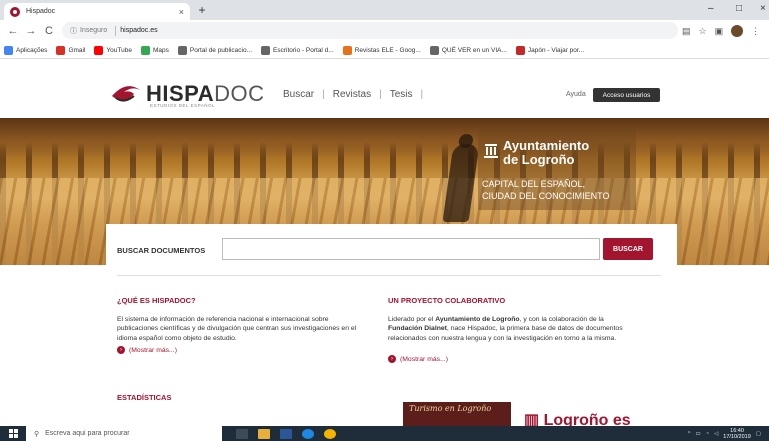  Describe the element at coordinates (161, 250) in the screenshot. I see `search-label: BUSCAR DOCUMENTOS` at that location.